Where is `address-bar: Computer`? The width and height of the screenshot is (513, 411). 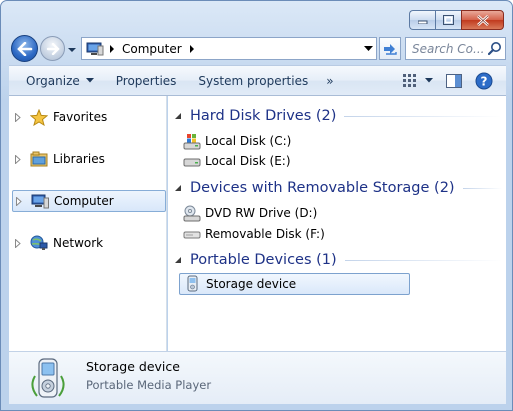
address-bar: Computer is located at coordinates (229, 48).